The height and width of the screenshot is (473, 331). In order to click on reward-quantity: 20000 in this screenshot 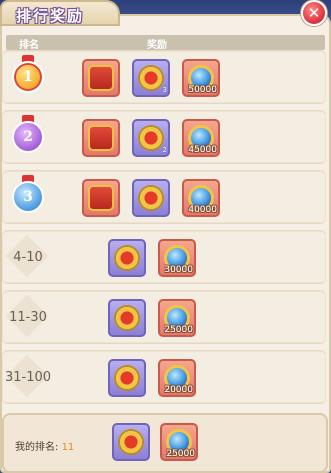, I will do `click(178, 390)`.